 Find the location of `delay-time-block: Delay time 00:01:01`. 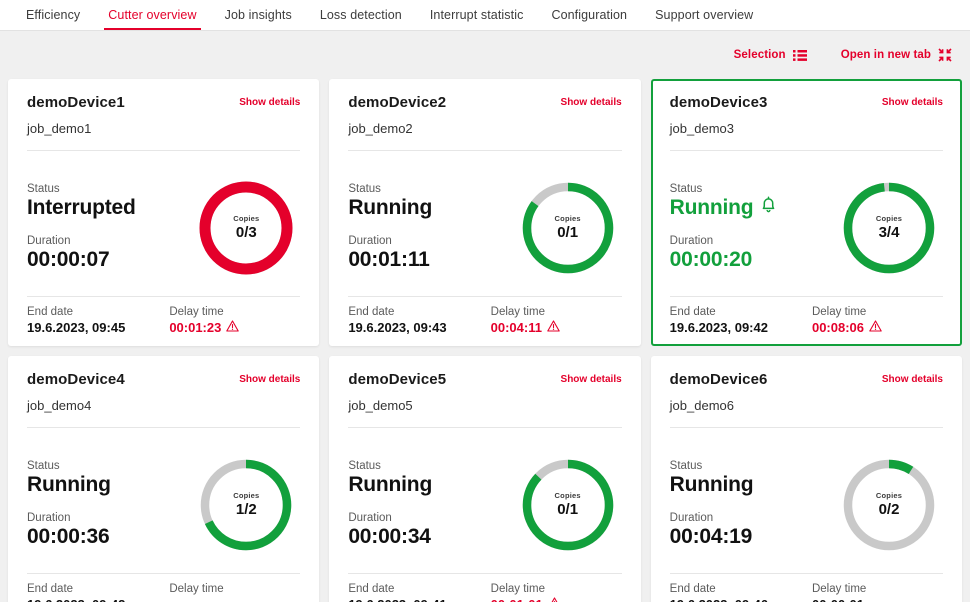

delay-time-block: Delay time 00:01:01 is located at coordinates (526, 592).